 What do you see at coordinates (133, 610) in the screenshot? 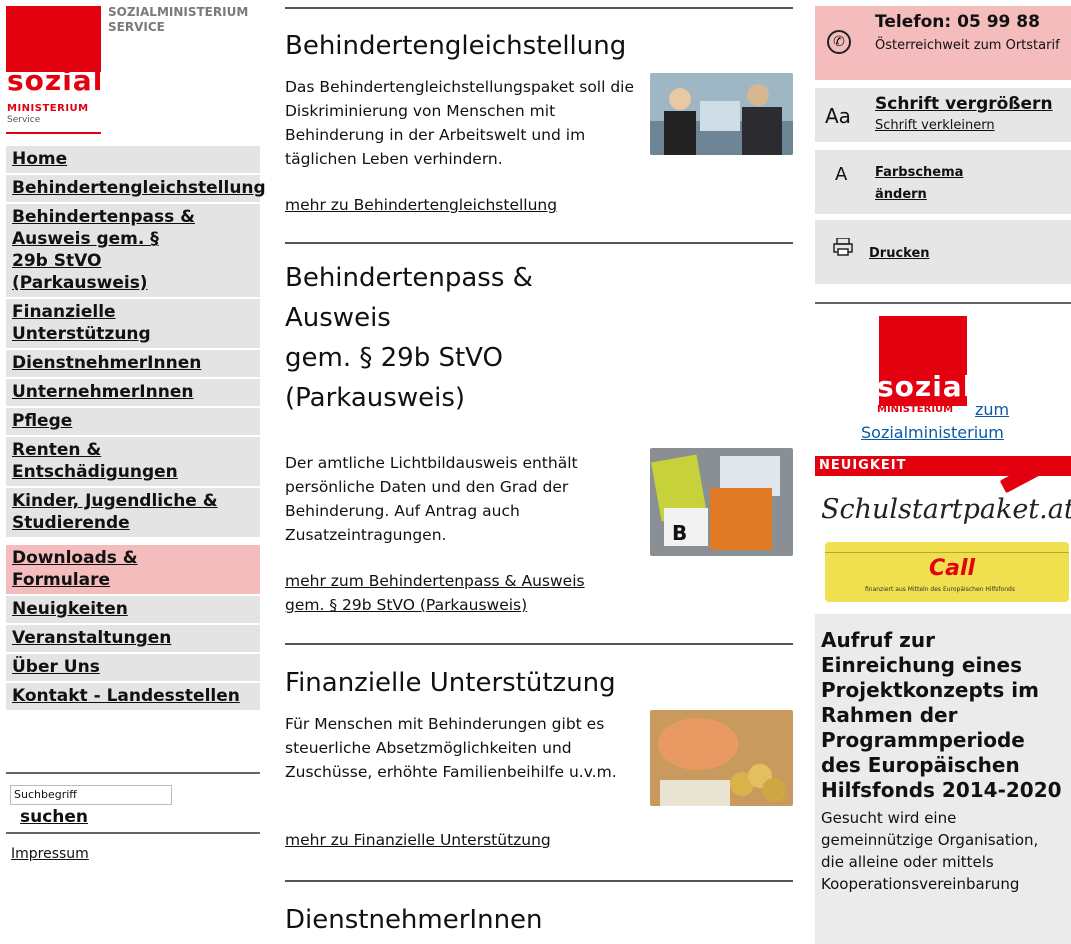
I see `nav-item-neuigkeiten: Neuigkeiten` at bounding box center [133, 610].